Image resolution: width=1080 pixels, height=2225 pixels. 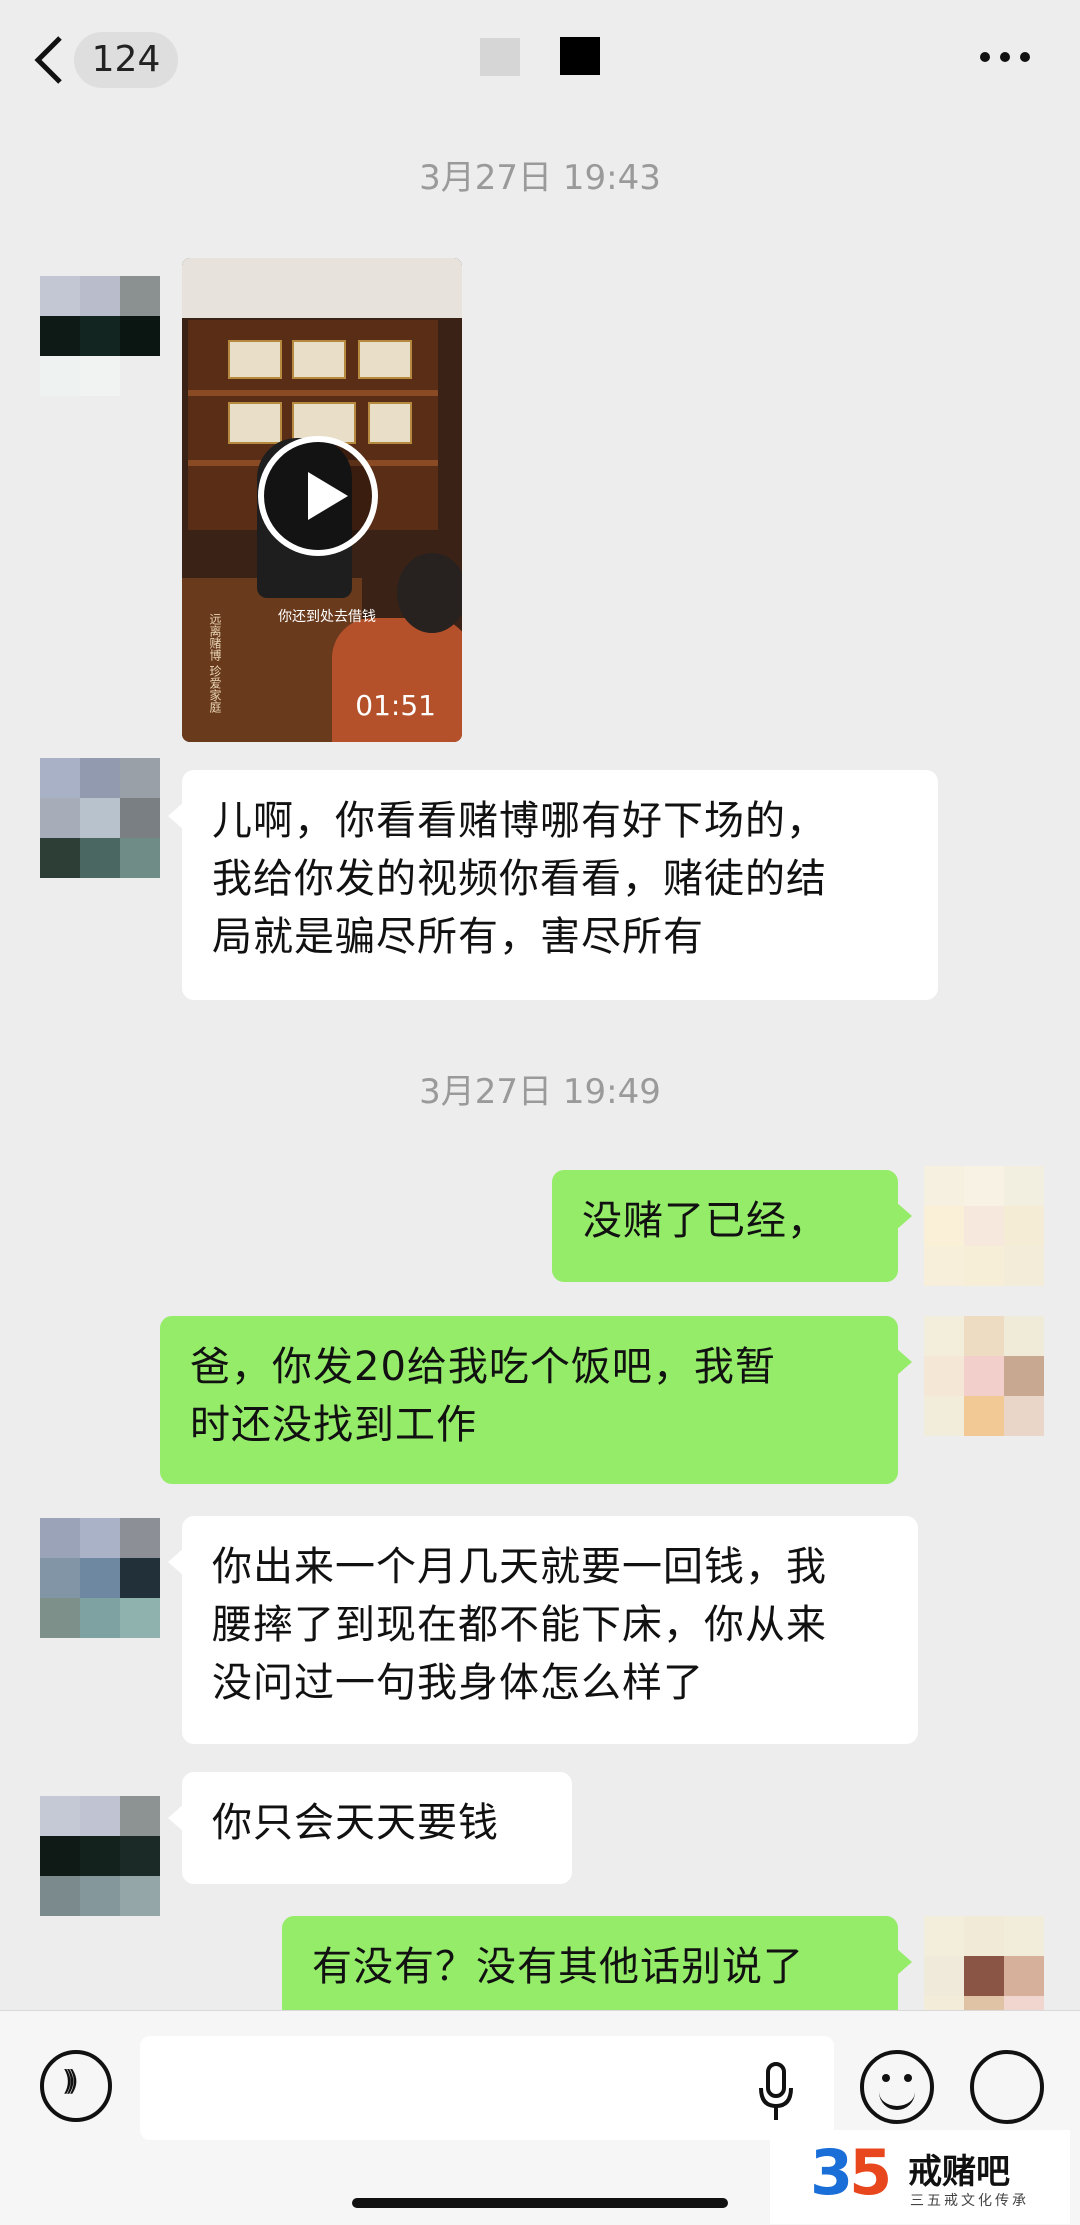 What do you see at coordinates (920, 2177) in the screenshot?
I see `watermark-logo: 35 戒赌吧 三五戒文化传承` at bounding box center [920, 2177].